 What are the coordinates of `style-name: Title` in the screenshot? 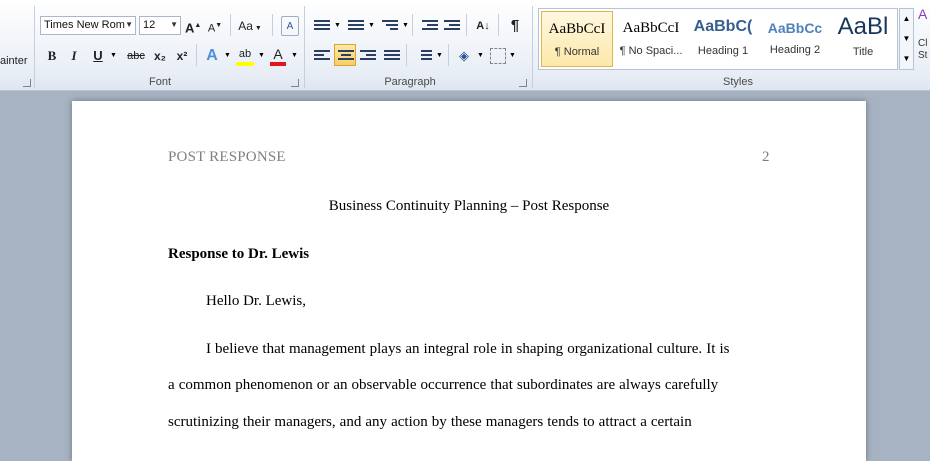 It's located at (863, 52).